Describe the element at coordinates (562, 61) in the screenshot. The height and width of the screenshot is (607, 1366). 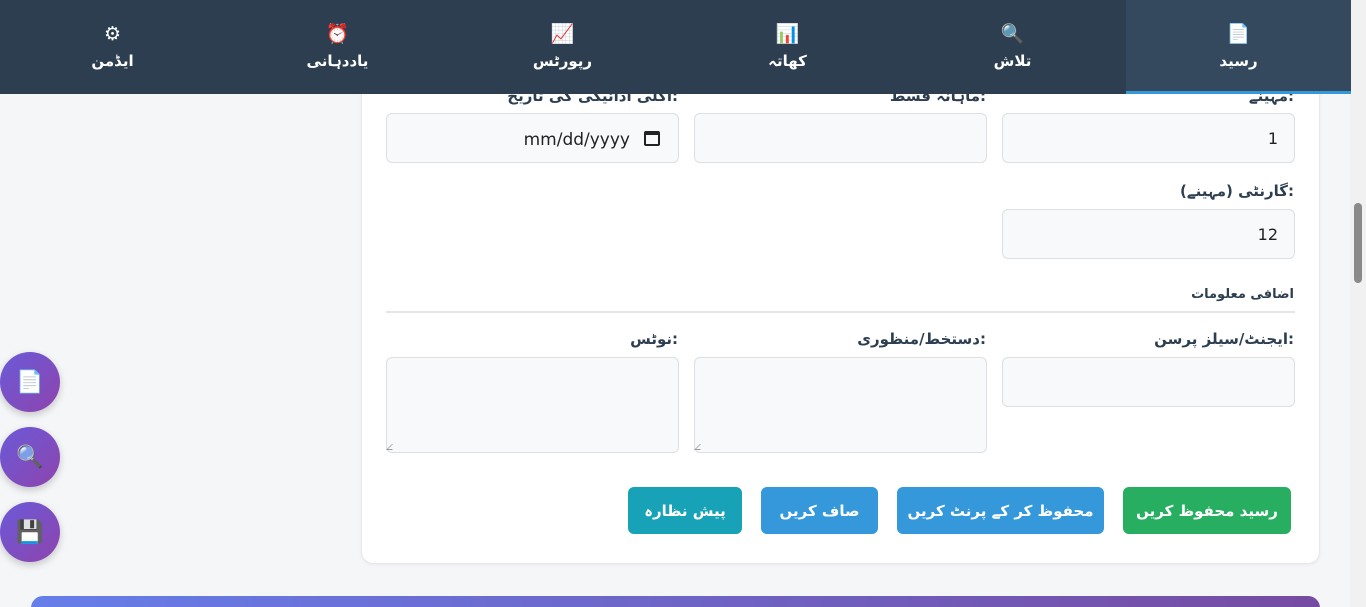
I see `nav-tab-label: رپورٹس` at that location.